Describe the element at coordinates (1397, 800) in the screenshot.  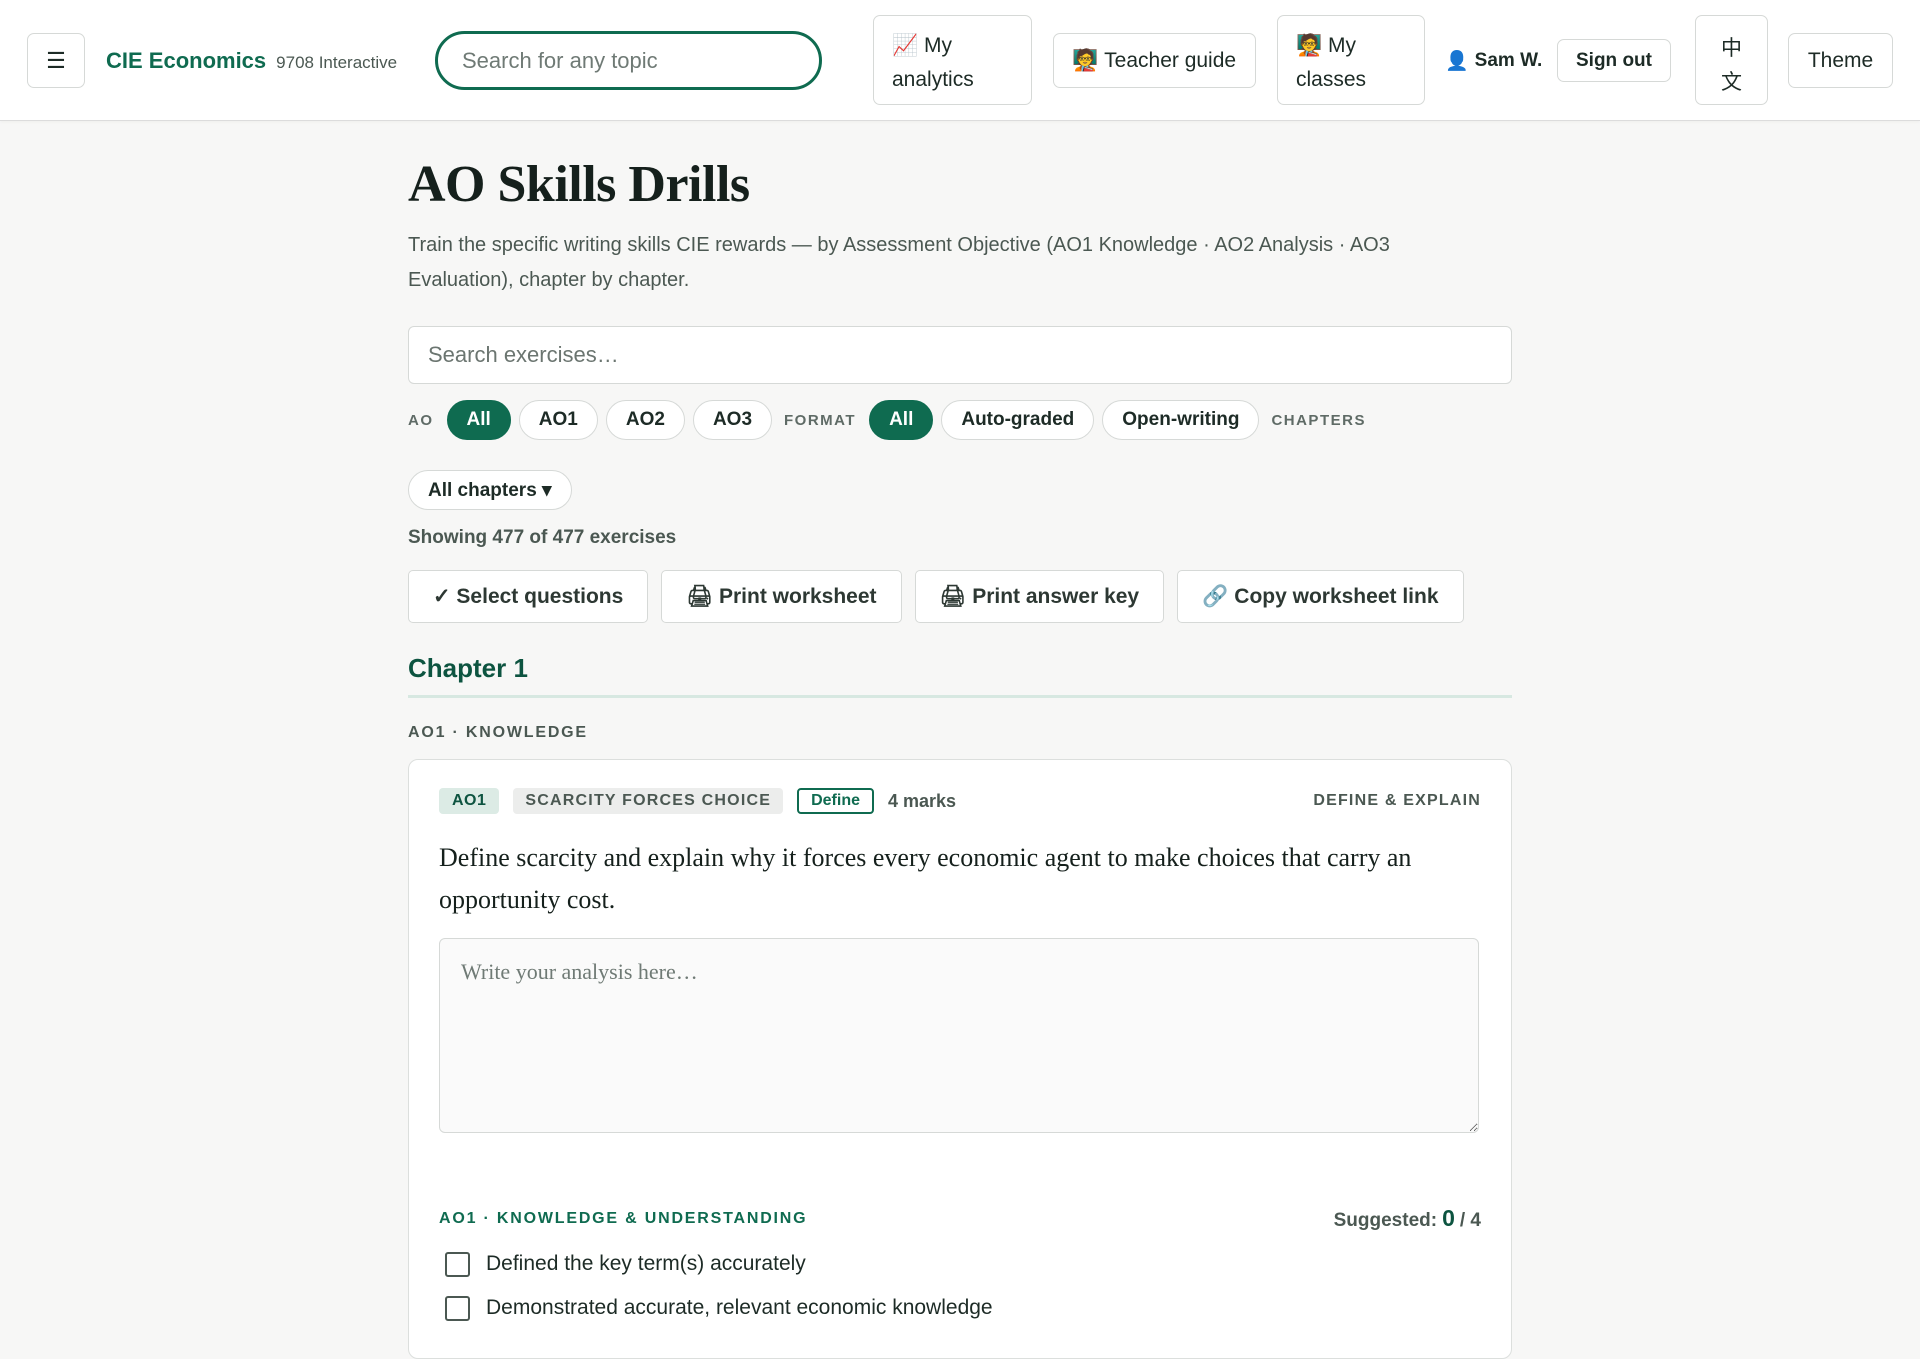
I see `skill-label: DEFINE & EXPLAIN` at that location.